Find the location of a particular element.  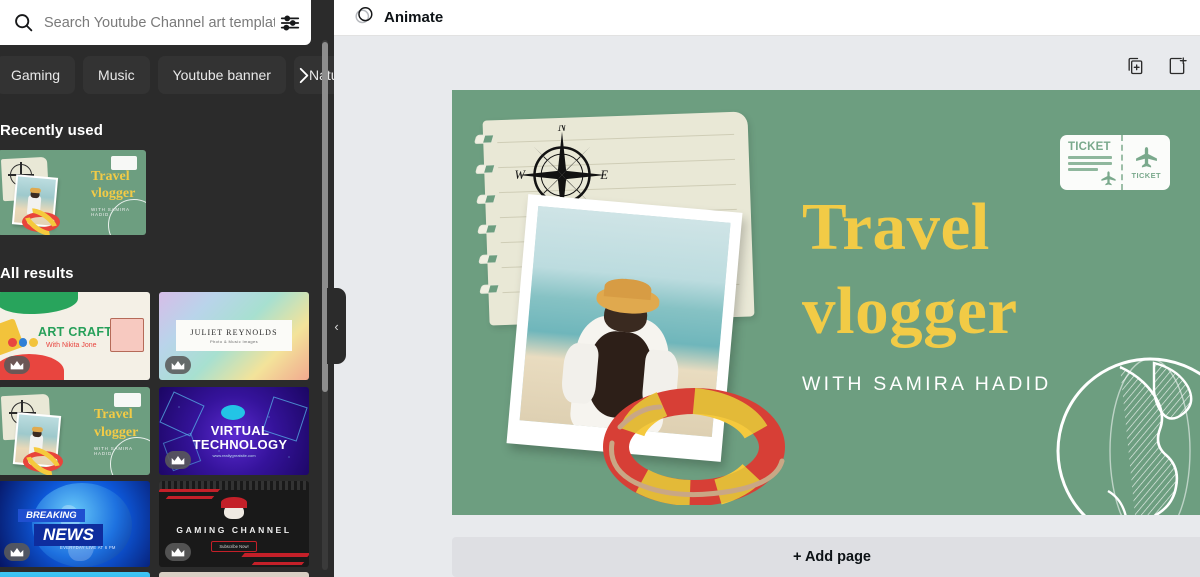

editor-topbar: Animate is located at coordinates (767, 18).